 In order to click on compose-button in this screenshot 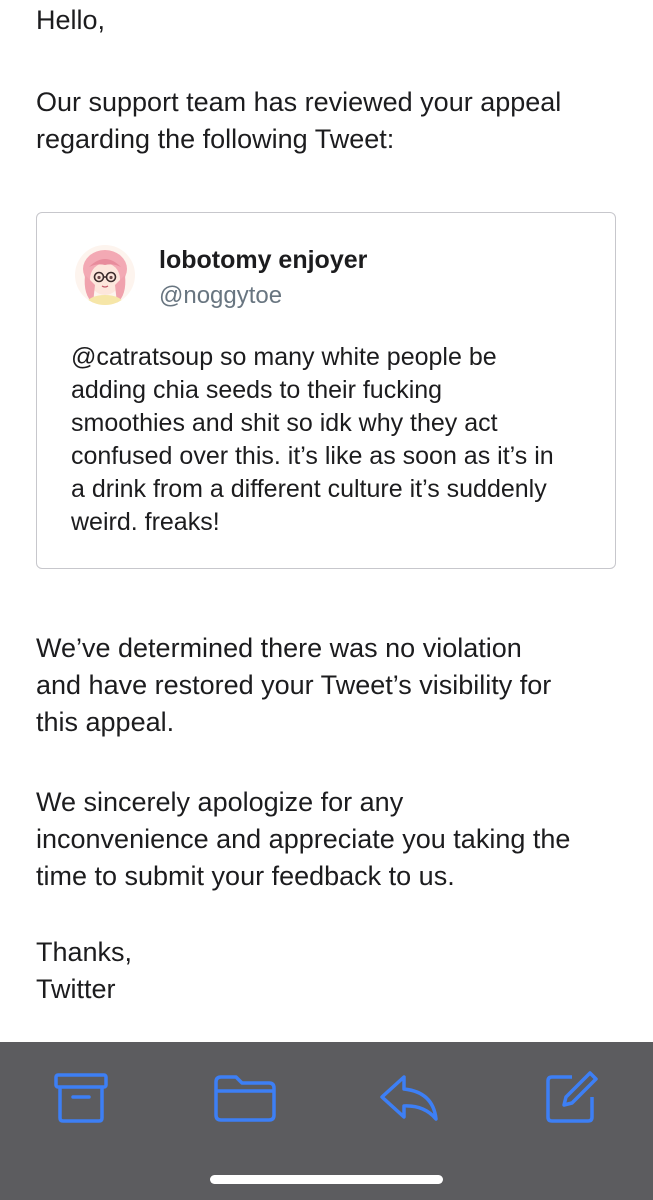, I will do `click(571, 1098)`.